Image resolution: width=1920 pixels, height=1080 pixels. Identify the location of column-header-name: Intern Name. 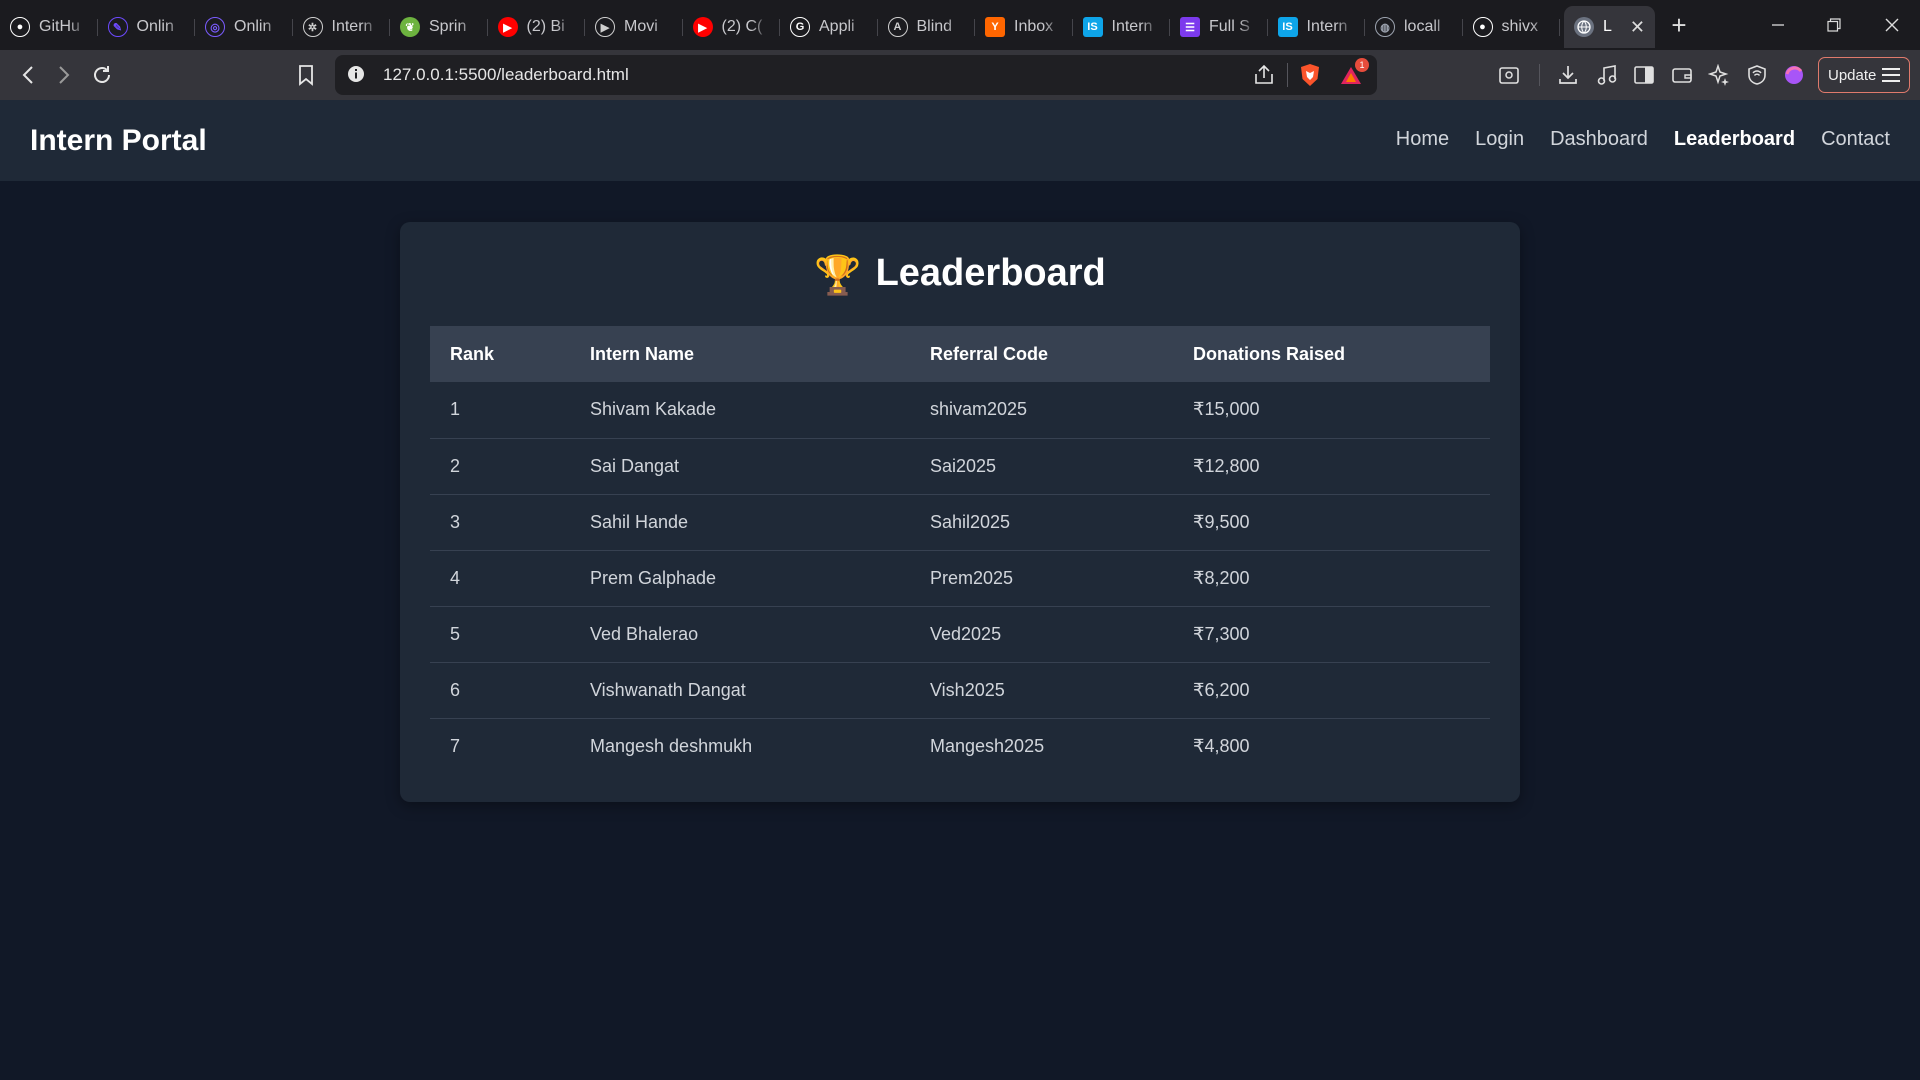
(642, 353).